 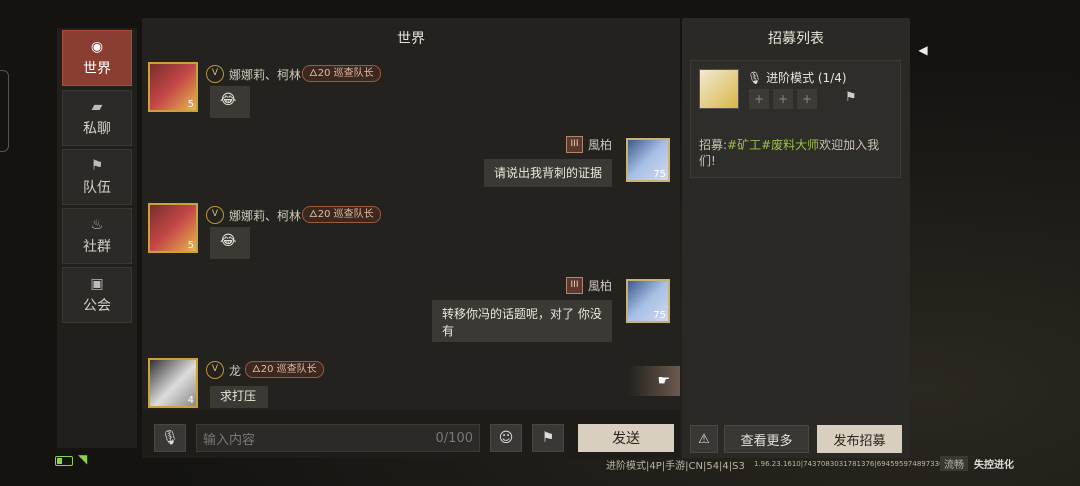 I want to click on publish-recruit-button: 发布招募, so click(x=859, y=439).